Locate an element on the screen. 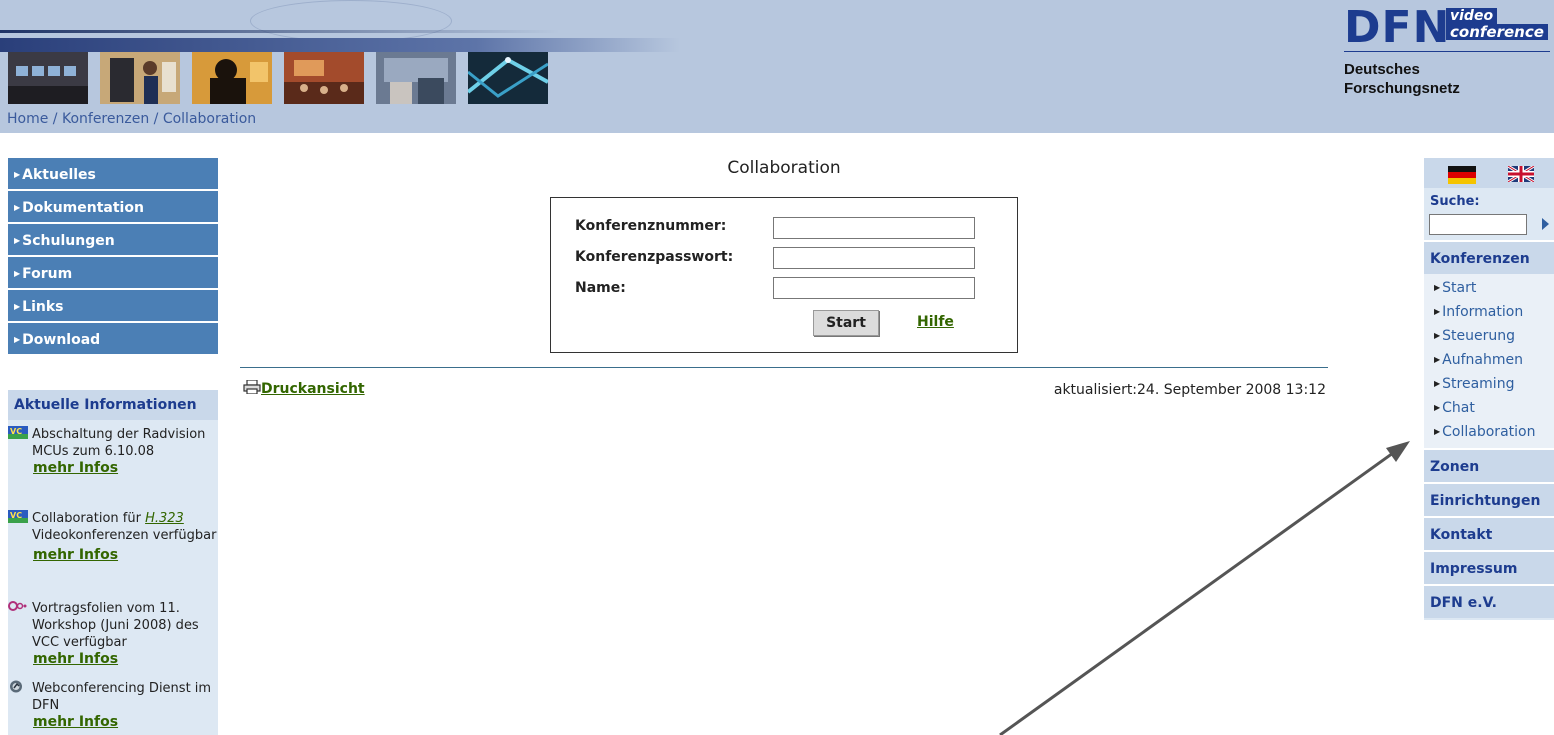 This screenshot has height=735, width=1554. breadcrumb-bar: Home / Konferenzen / Collaboration is located at coordinates (777, 120).